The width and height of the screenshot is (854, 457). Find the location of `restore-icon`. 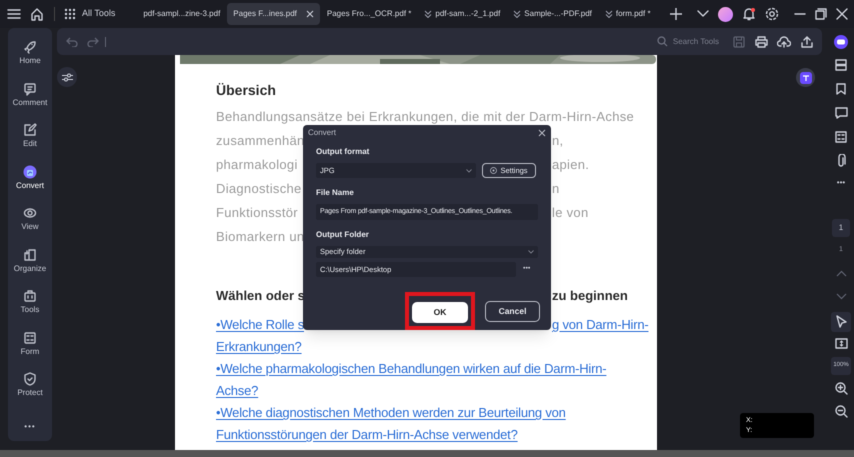

restore-icon is located at coordinates (821, 14).